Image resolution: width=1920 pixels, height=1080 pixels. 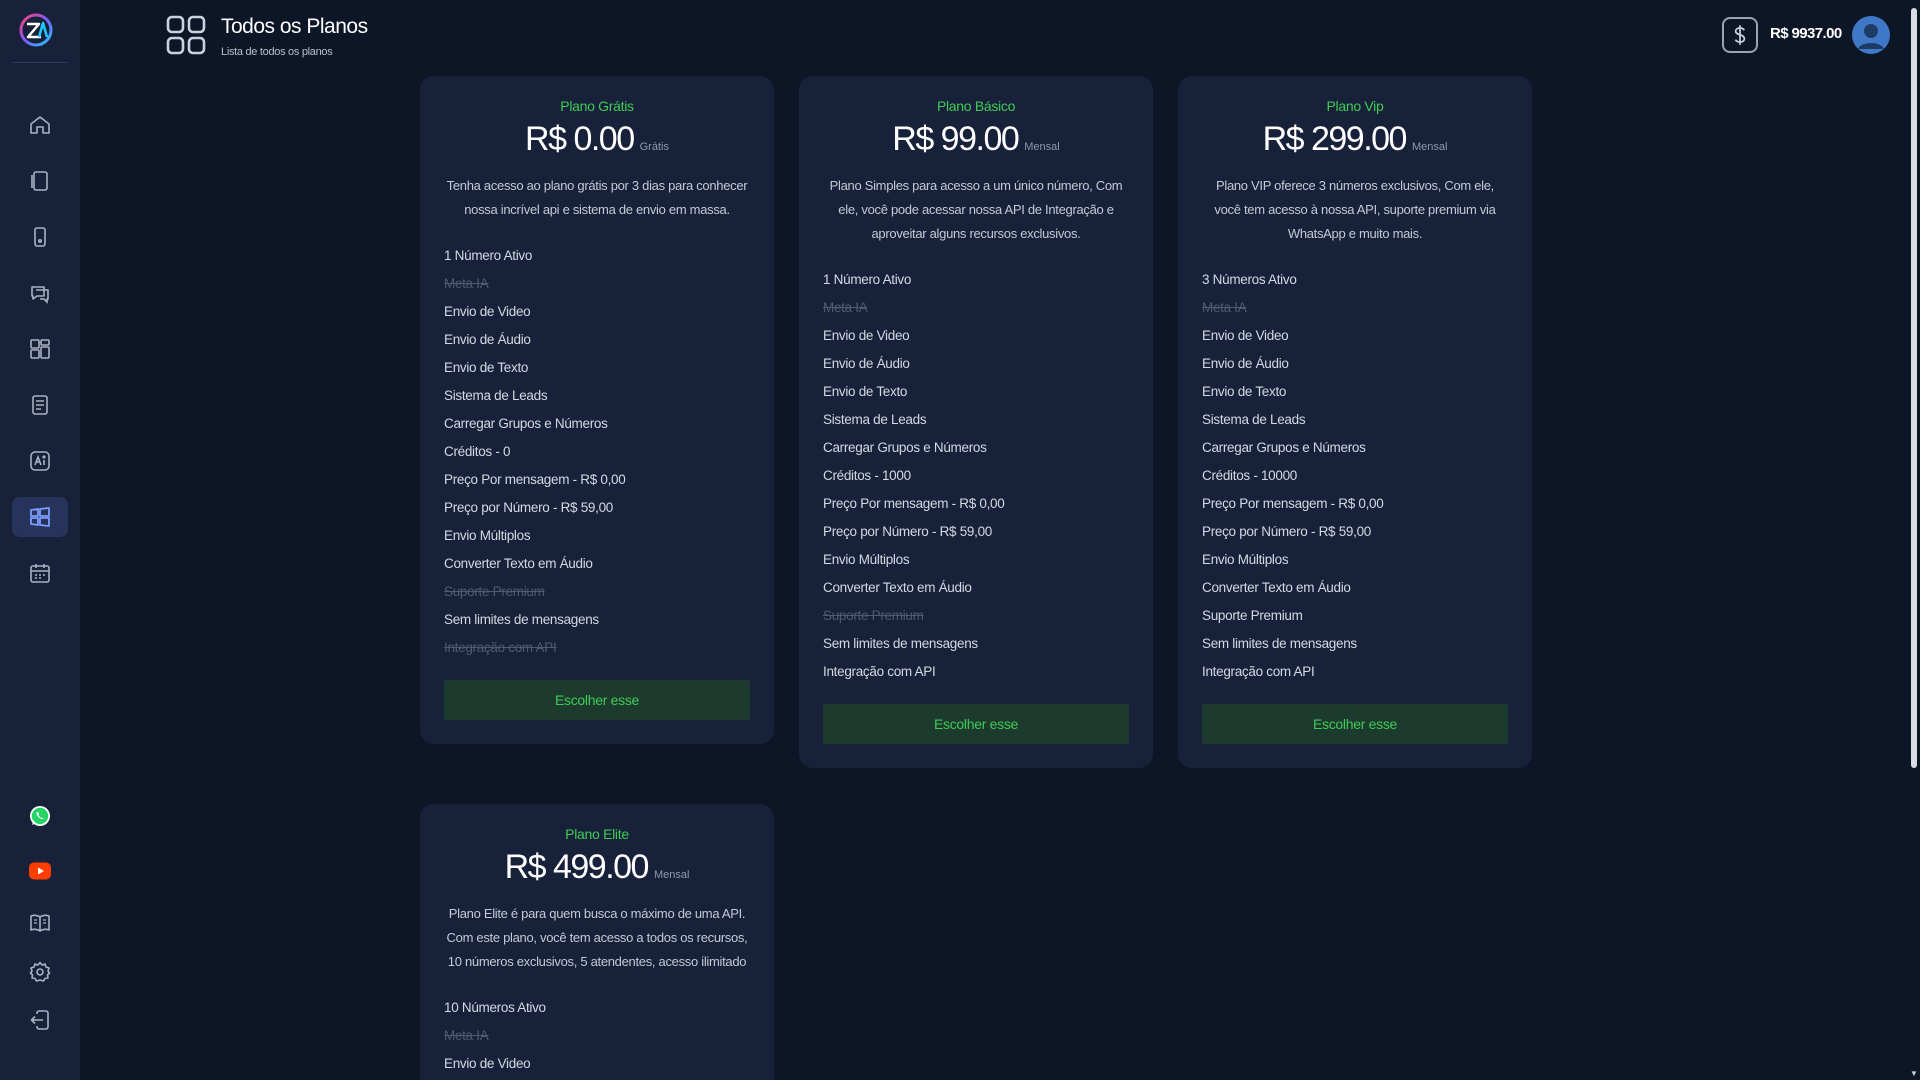 What do you see at coordinates (294, 26) in the screenshot?
I see `page-title: Todos os Planos` at bounding box center [294, 26].